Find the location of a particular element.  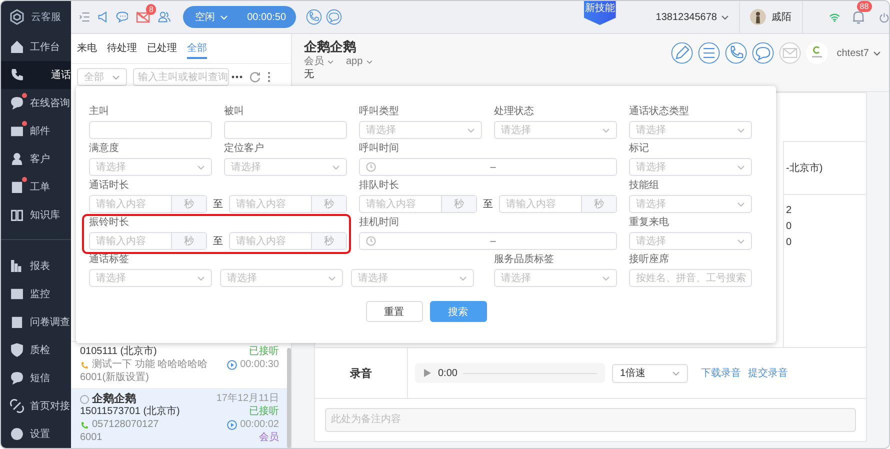

tag-dropdown: 会员 is located at coordinates (319, 62).